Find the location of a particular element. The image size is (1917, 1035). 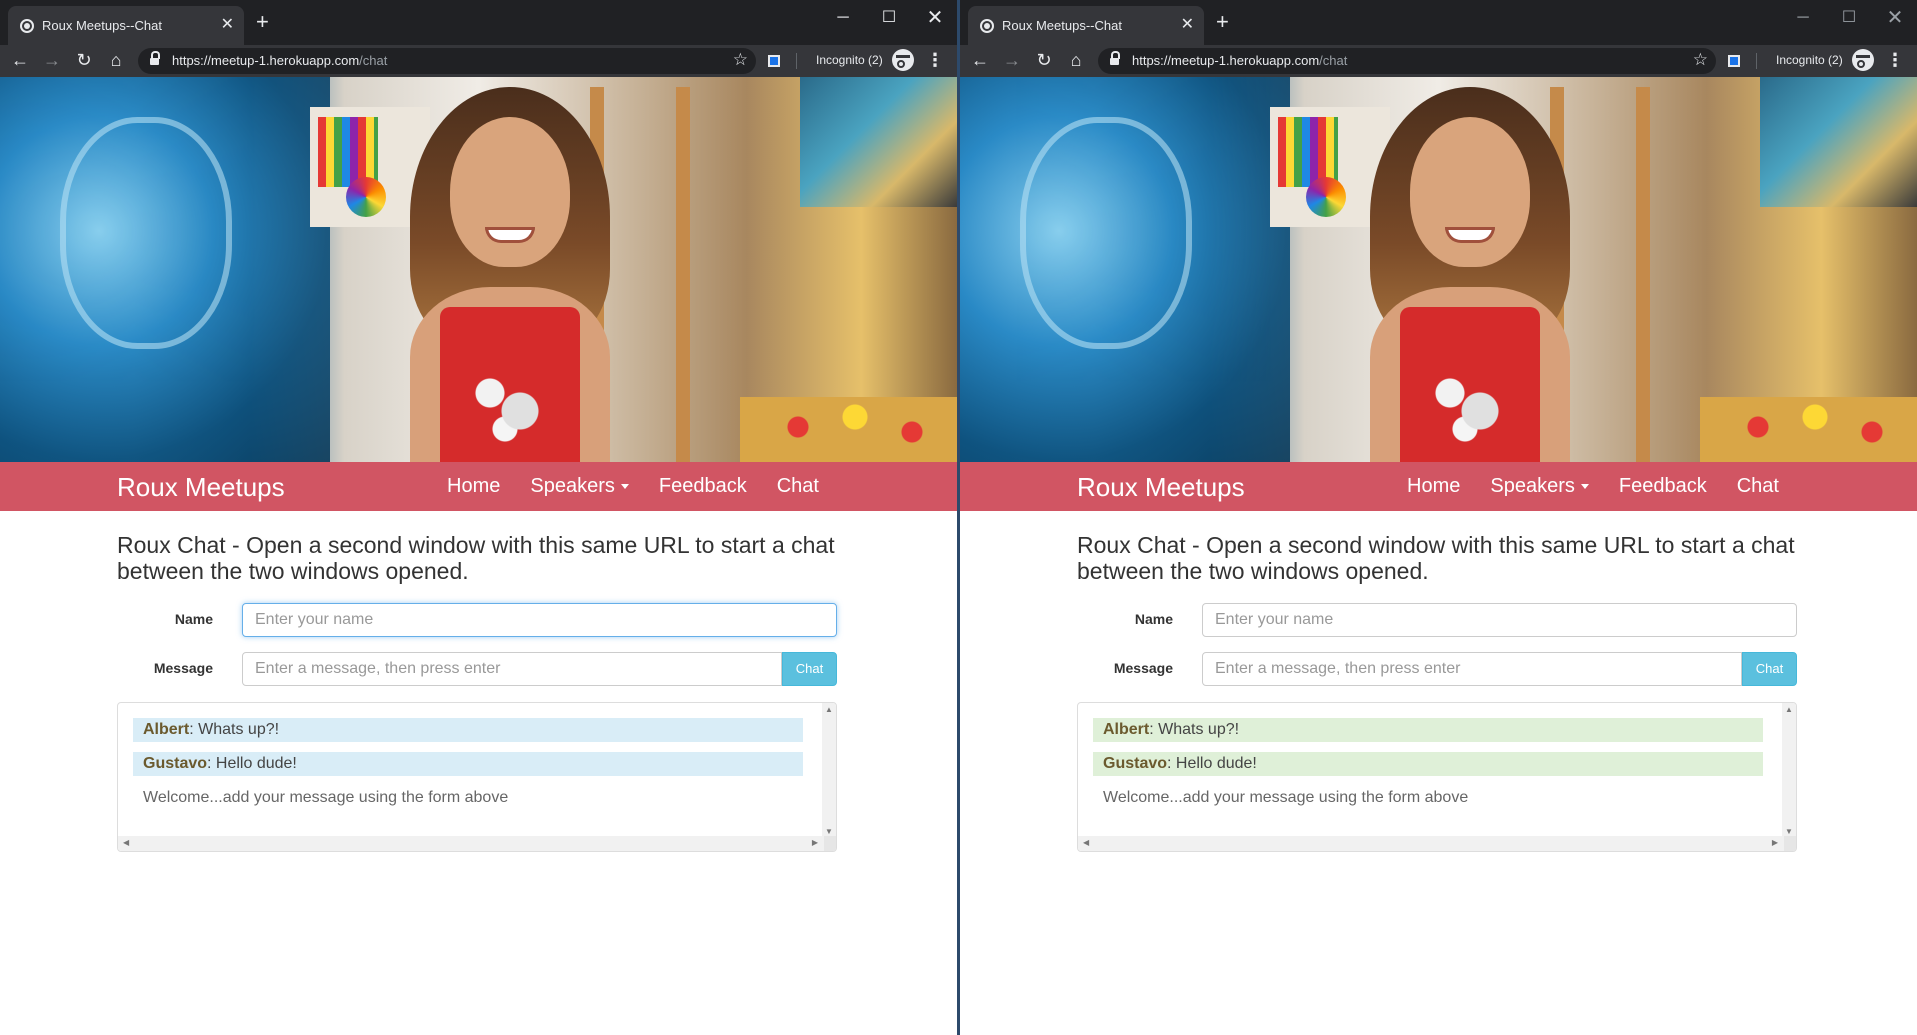

nav-speakers-label: Speakers is located at coordinates (1532, 486).